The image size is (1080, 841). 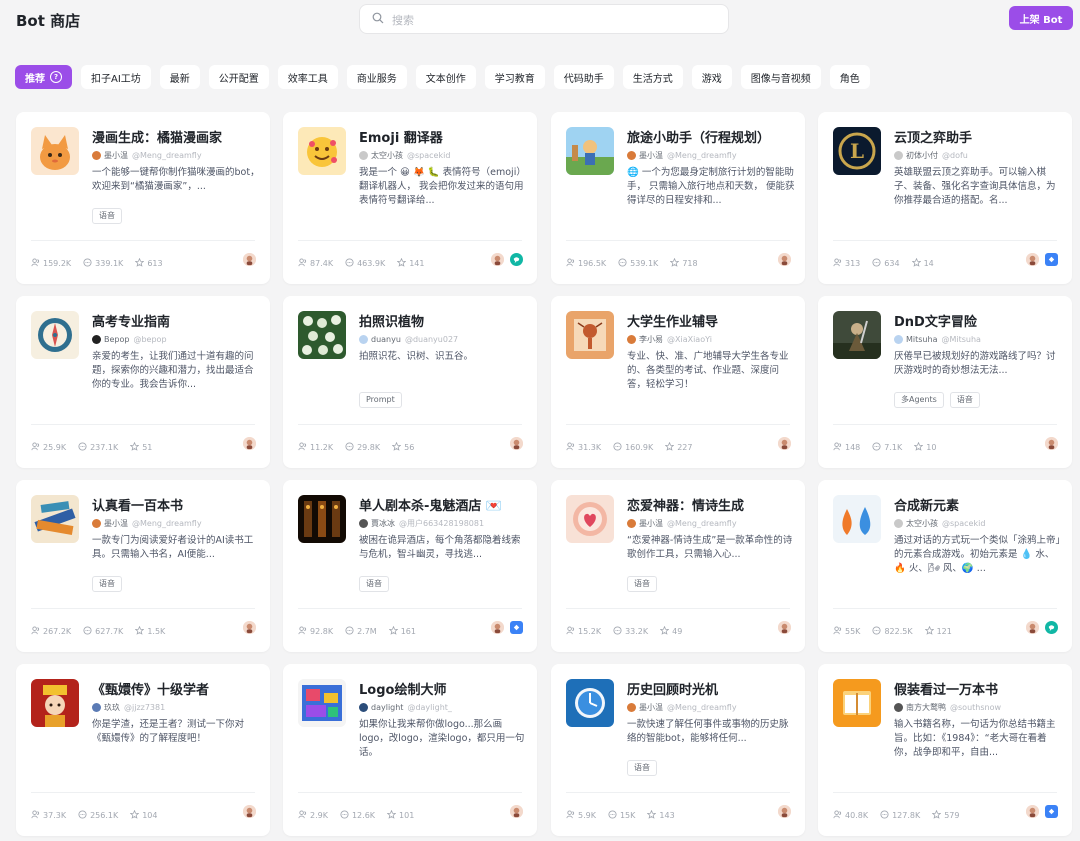 What do you see at coordinates (780, 77) in the screenshot?
I see `tab-11: 图像与音视频` at bounding box center [780, 77].